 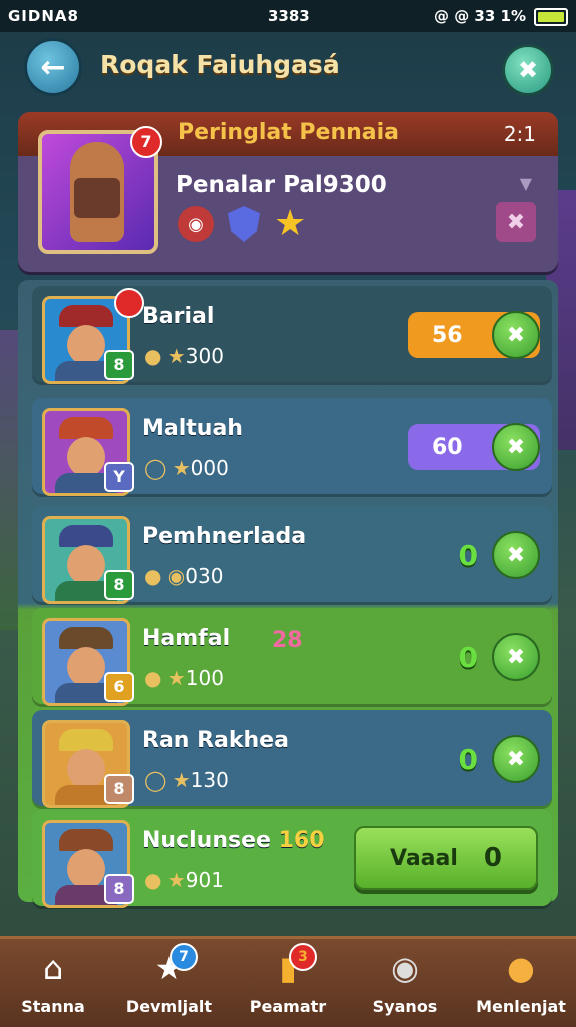 What do you see at coordinates (288, 1006) in the screenshot?
I see `nav-label: Peamatr` at bounding box center [288, 1006].